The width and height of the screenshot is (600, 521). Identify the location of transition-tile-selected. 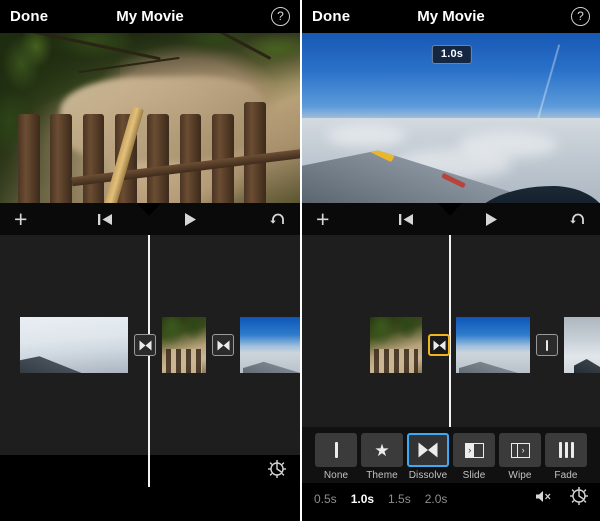
(428, 450).